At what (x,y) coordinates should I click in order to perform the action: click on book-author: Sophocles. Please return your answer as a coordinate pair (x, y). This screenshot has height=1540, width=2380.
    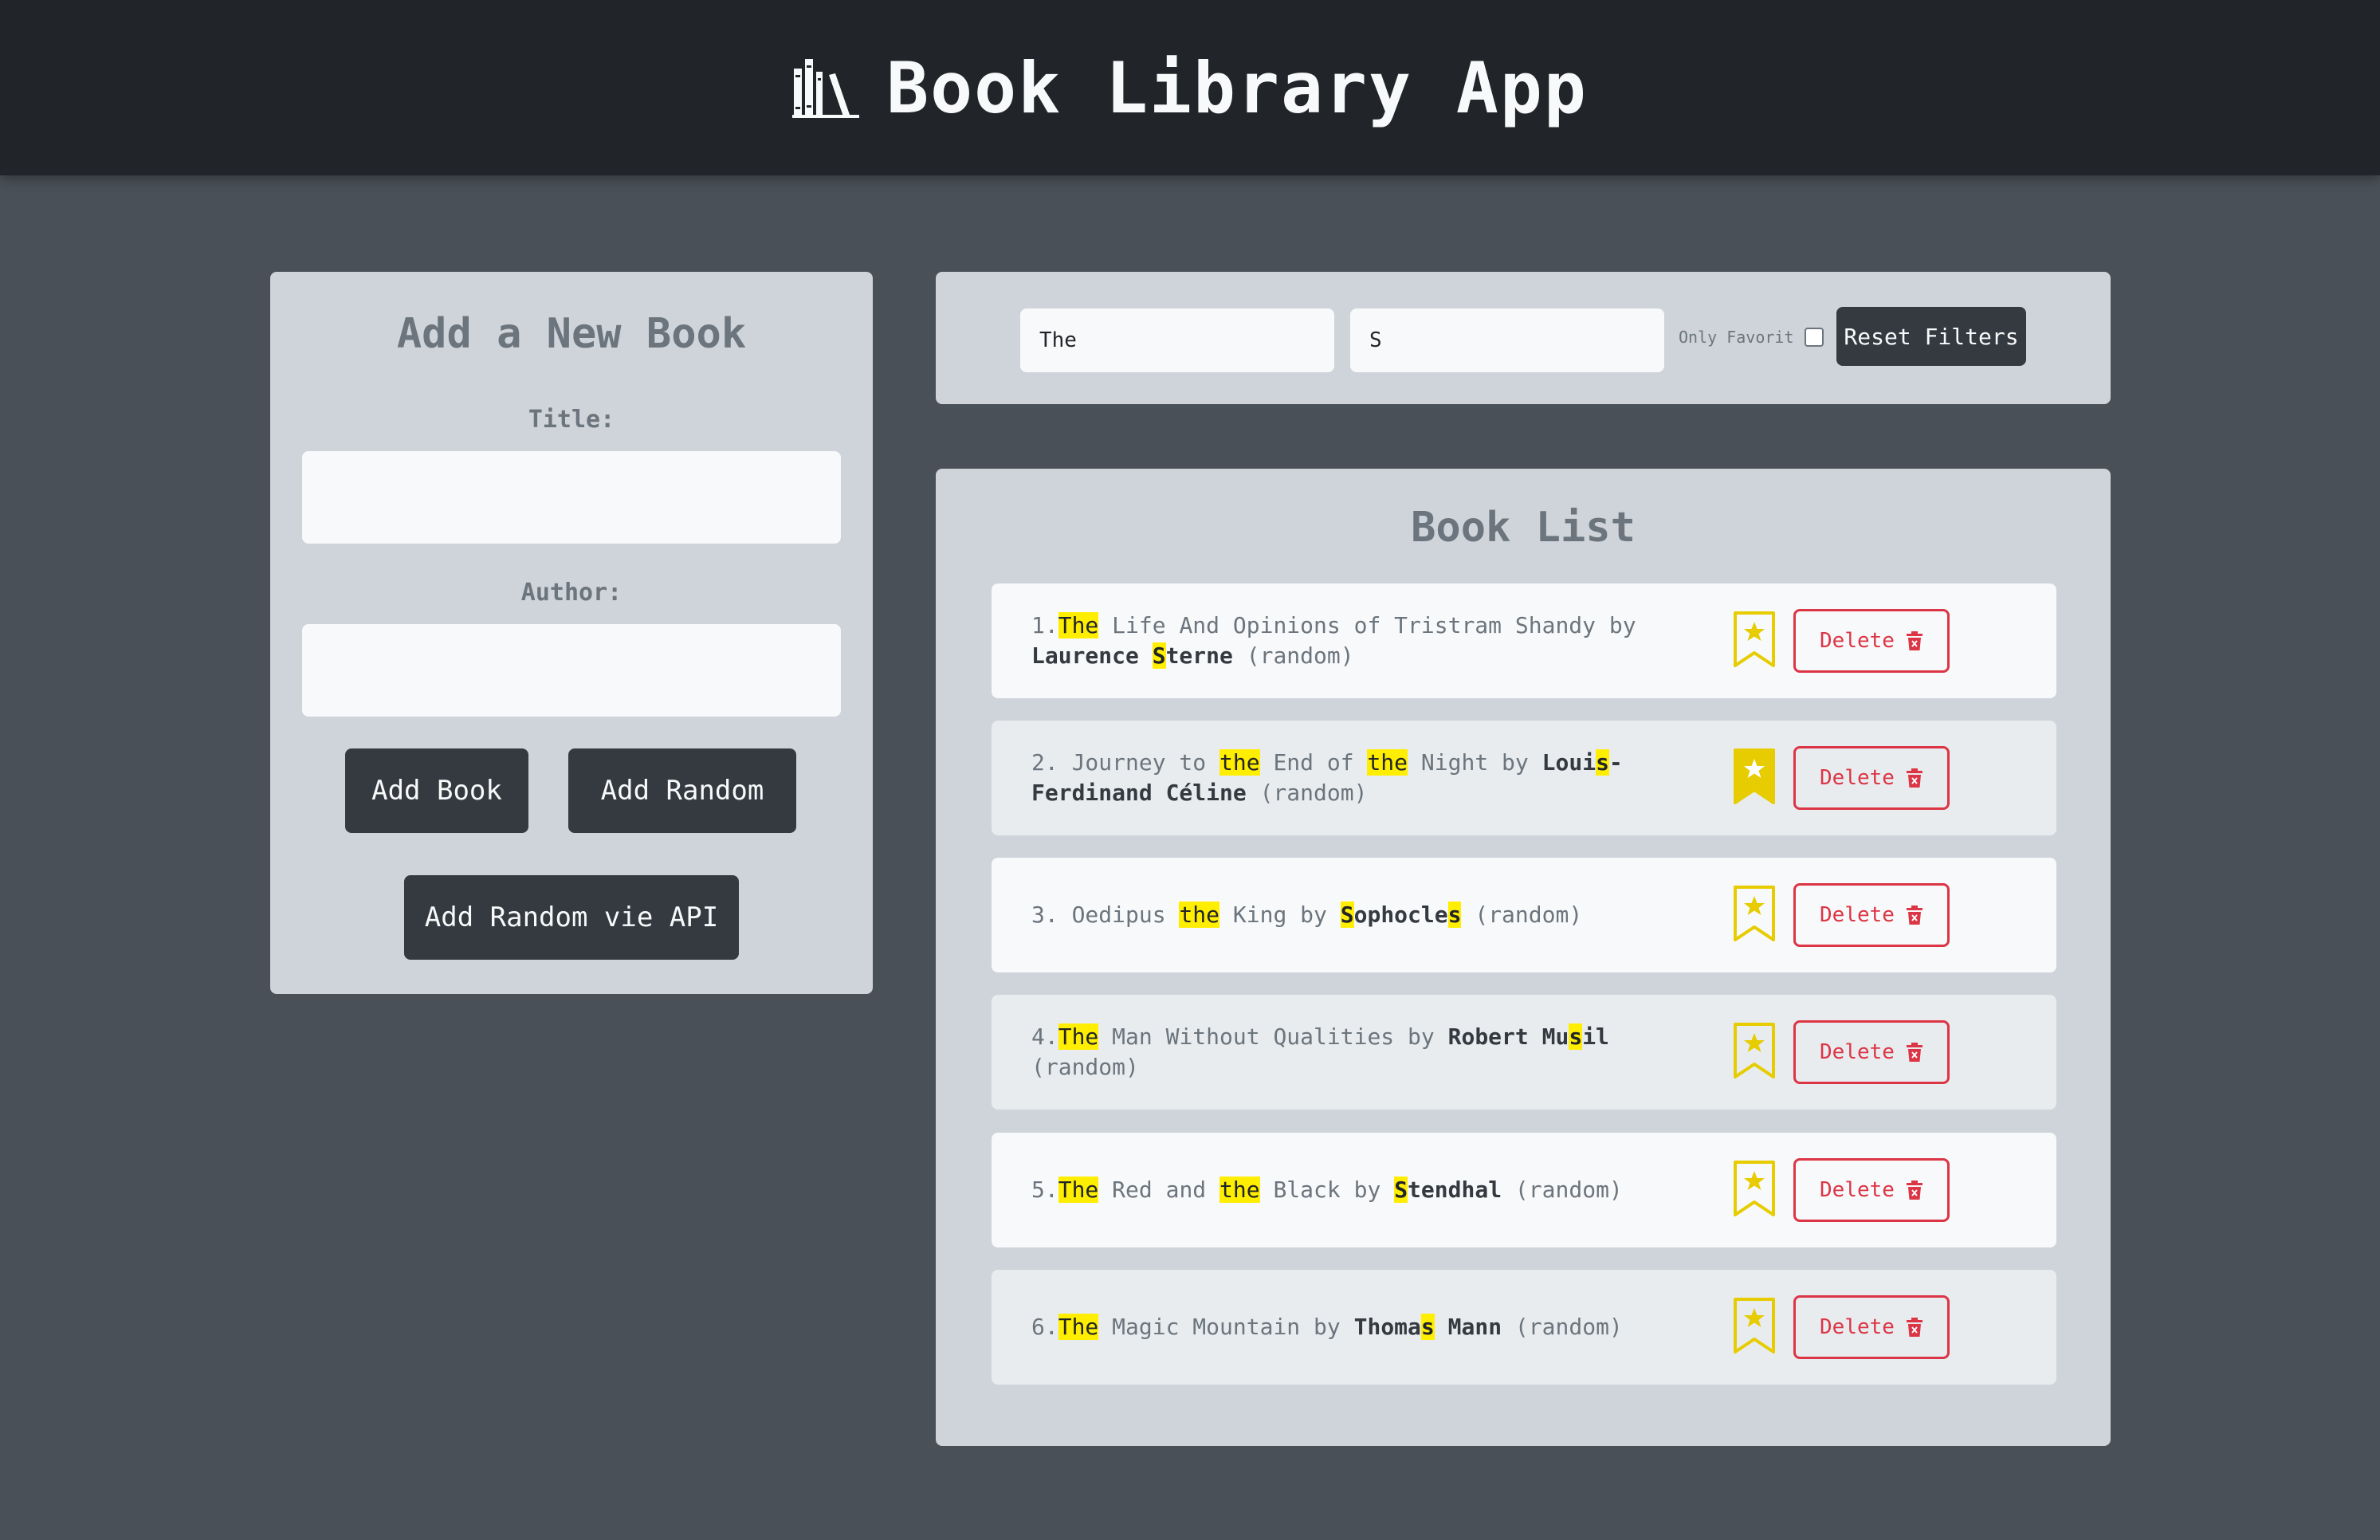
    Looking at the image, I should click on (1401, 915).